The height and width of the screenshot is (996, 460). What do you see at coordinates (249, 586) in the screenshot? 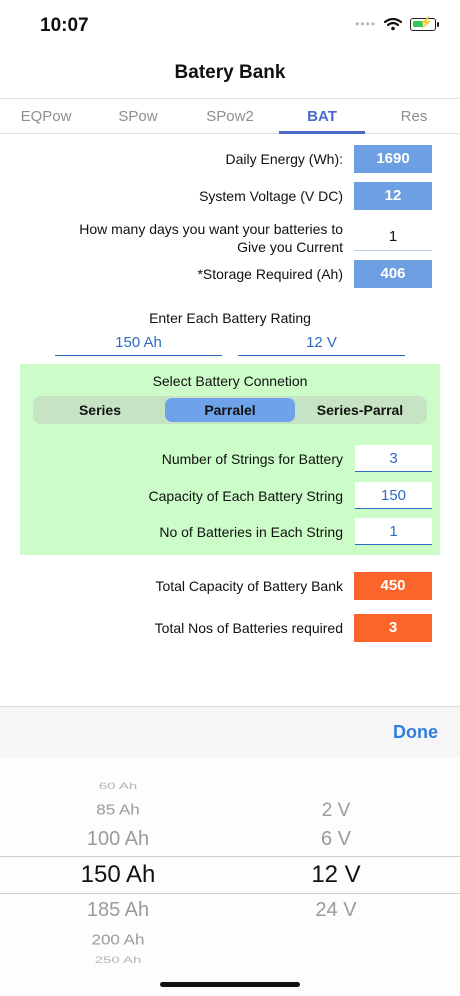
I see `total-capacity-label: Total Capacity of Battery Bank` at bounding box center [249, 586].